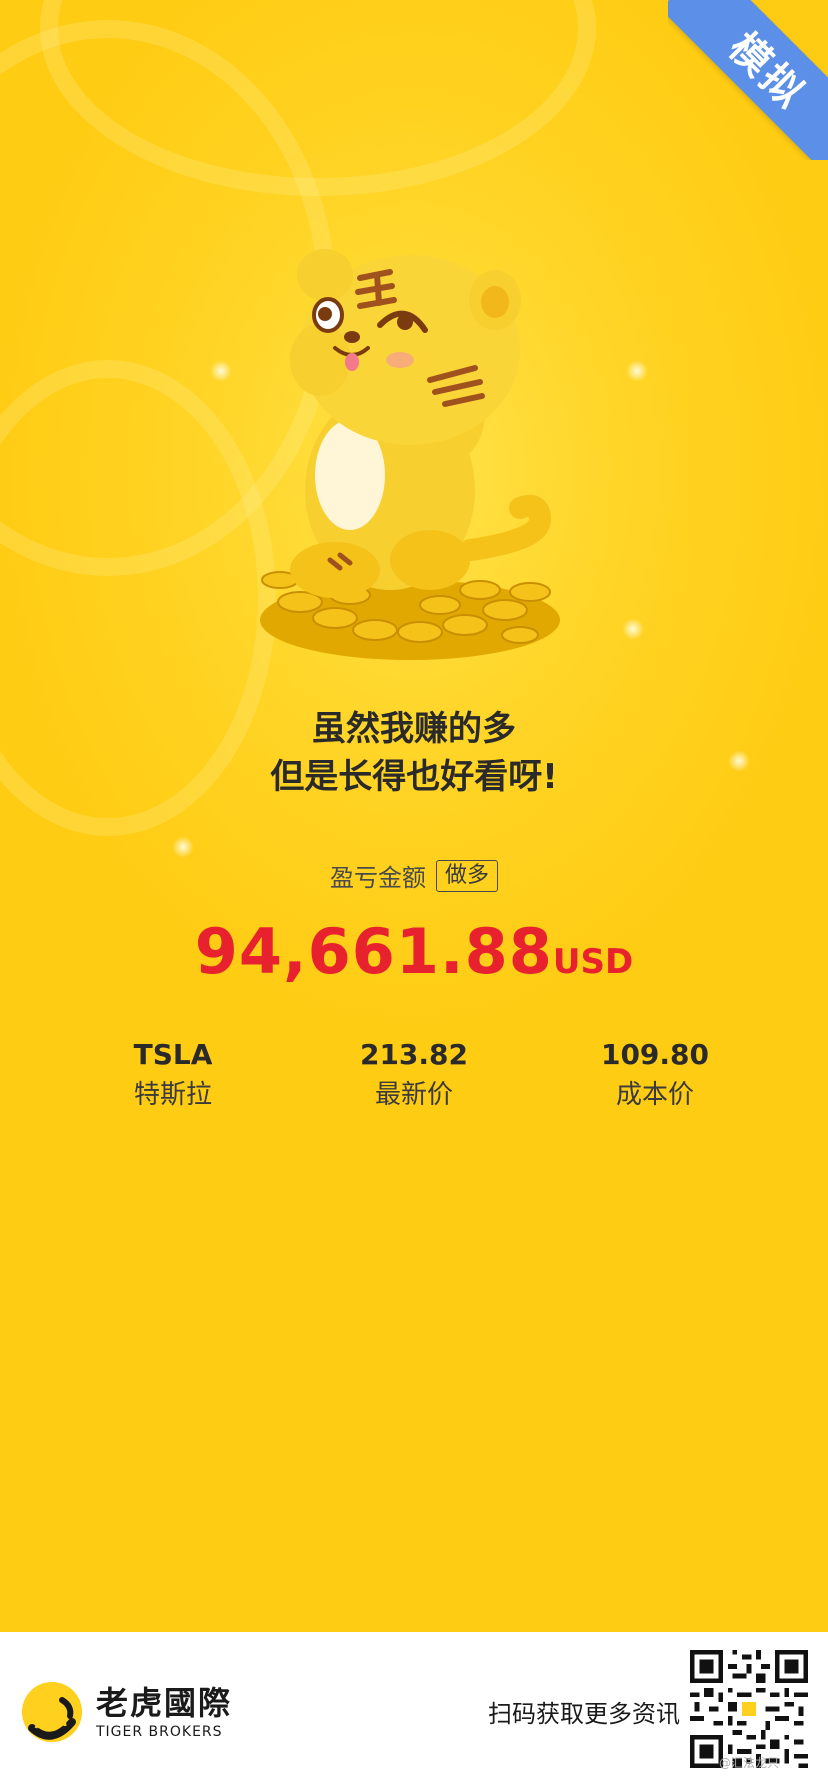 This screenshot has width=828, height=1792. Describe the element at coordinates (173, 1075) in the screenshot. I see `stat-symbol: TSLA 特斯拉` at that location.